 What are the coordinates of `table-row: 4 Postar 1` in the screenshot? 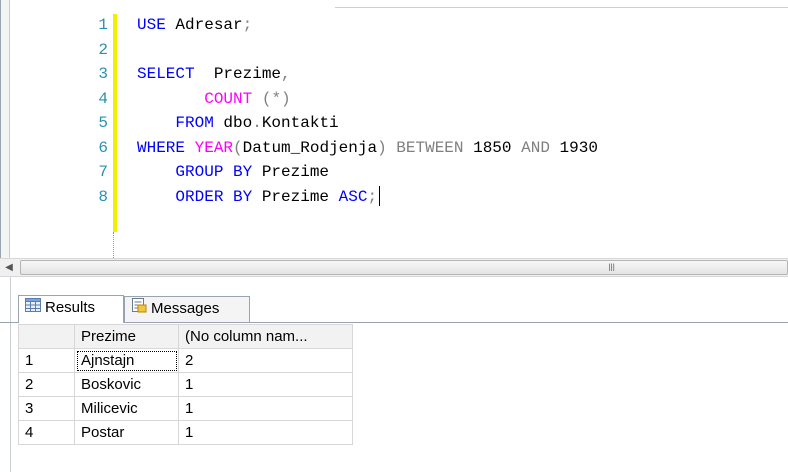 It's located at (185, 432).